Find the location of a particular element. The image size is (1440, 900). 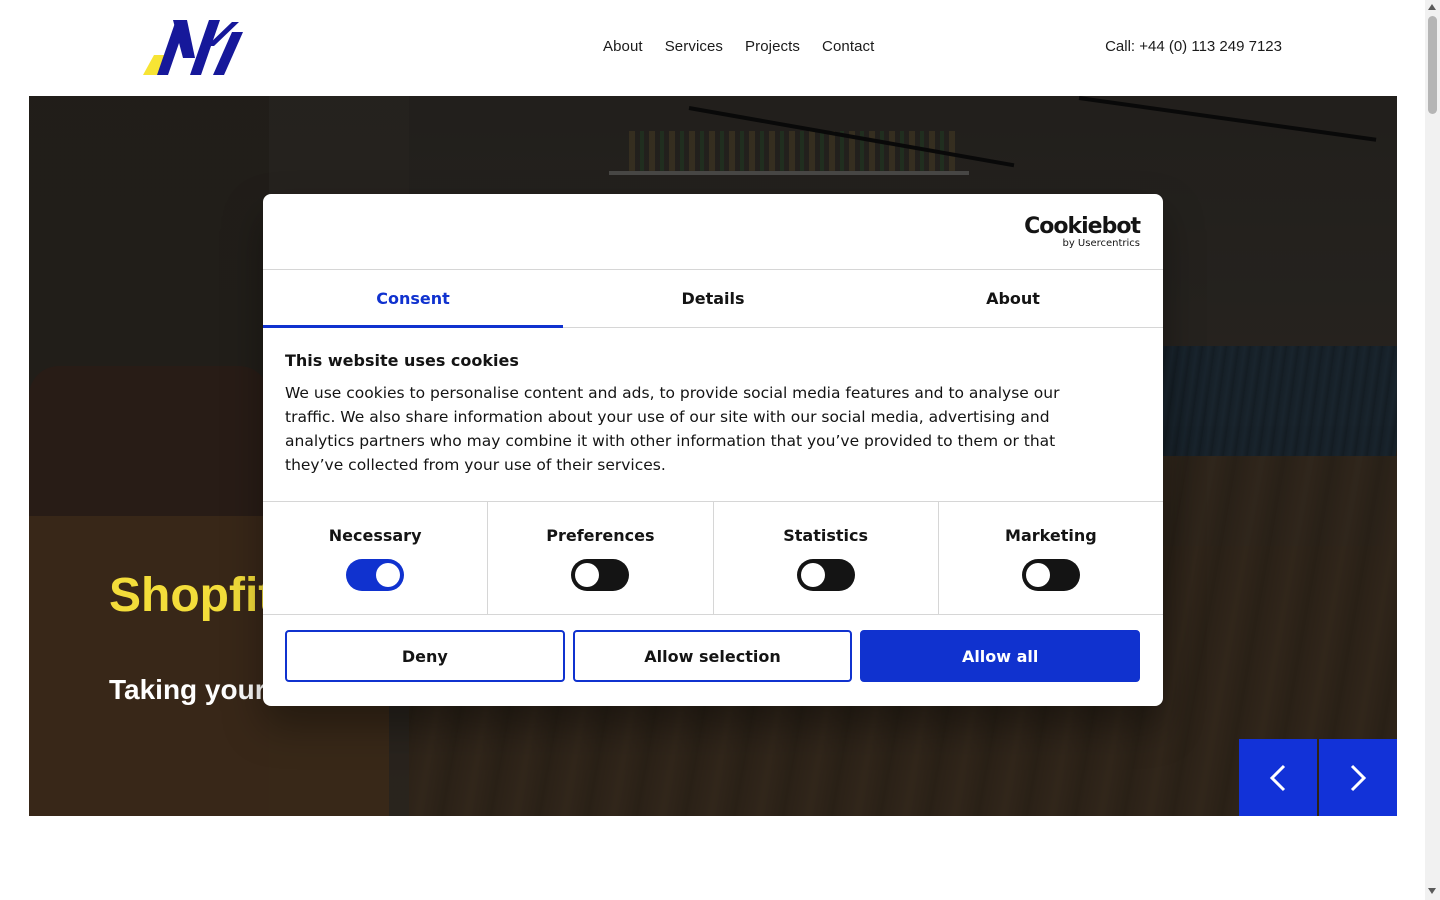

scroll-down-arrow-icon is located at coordinates (1432, 891).